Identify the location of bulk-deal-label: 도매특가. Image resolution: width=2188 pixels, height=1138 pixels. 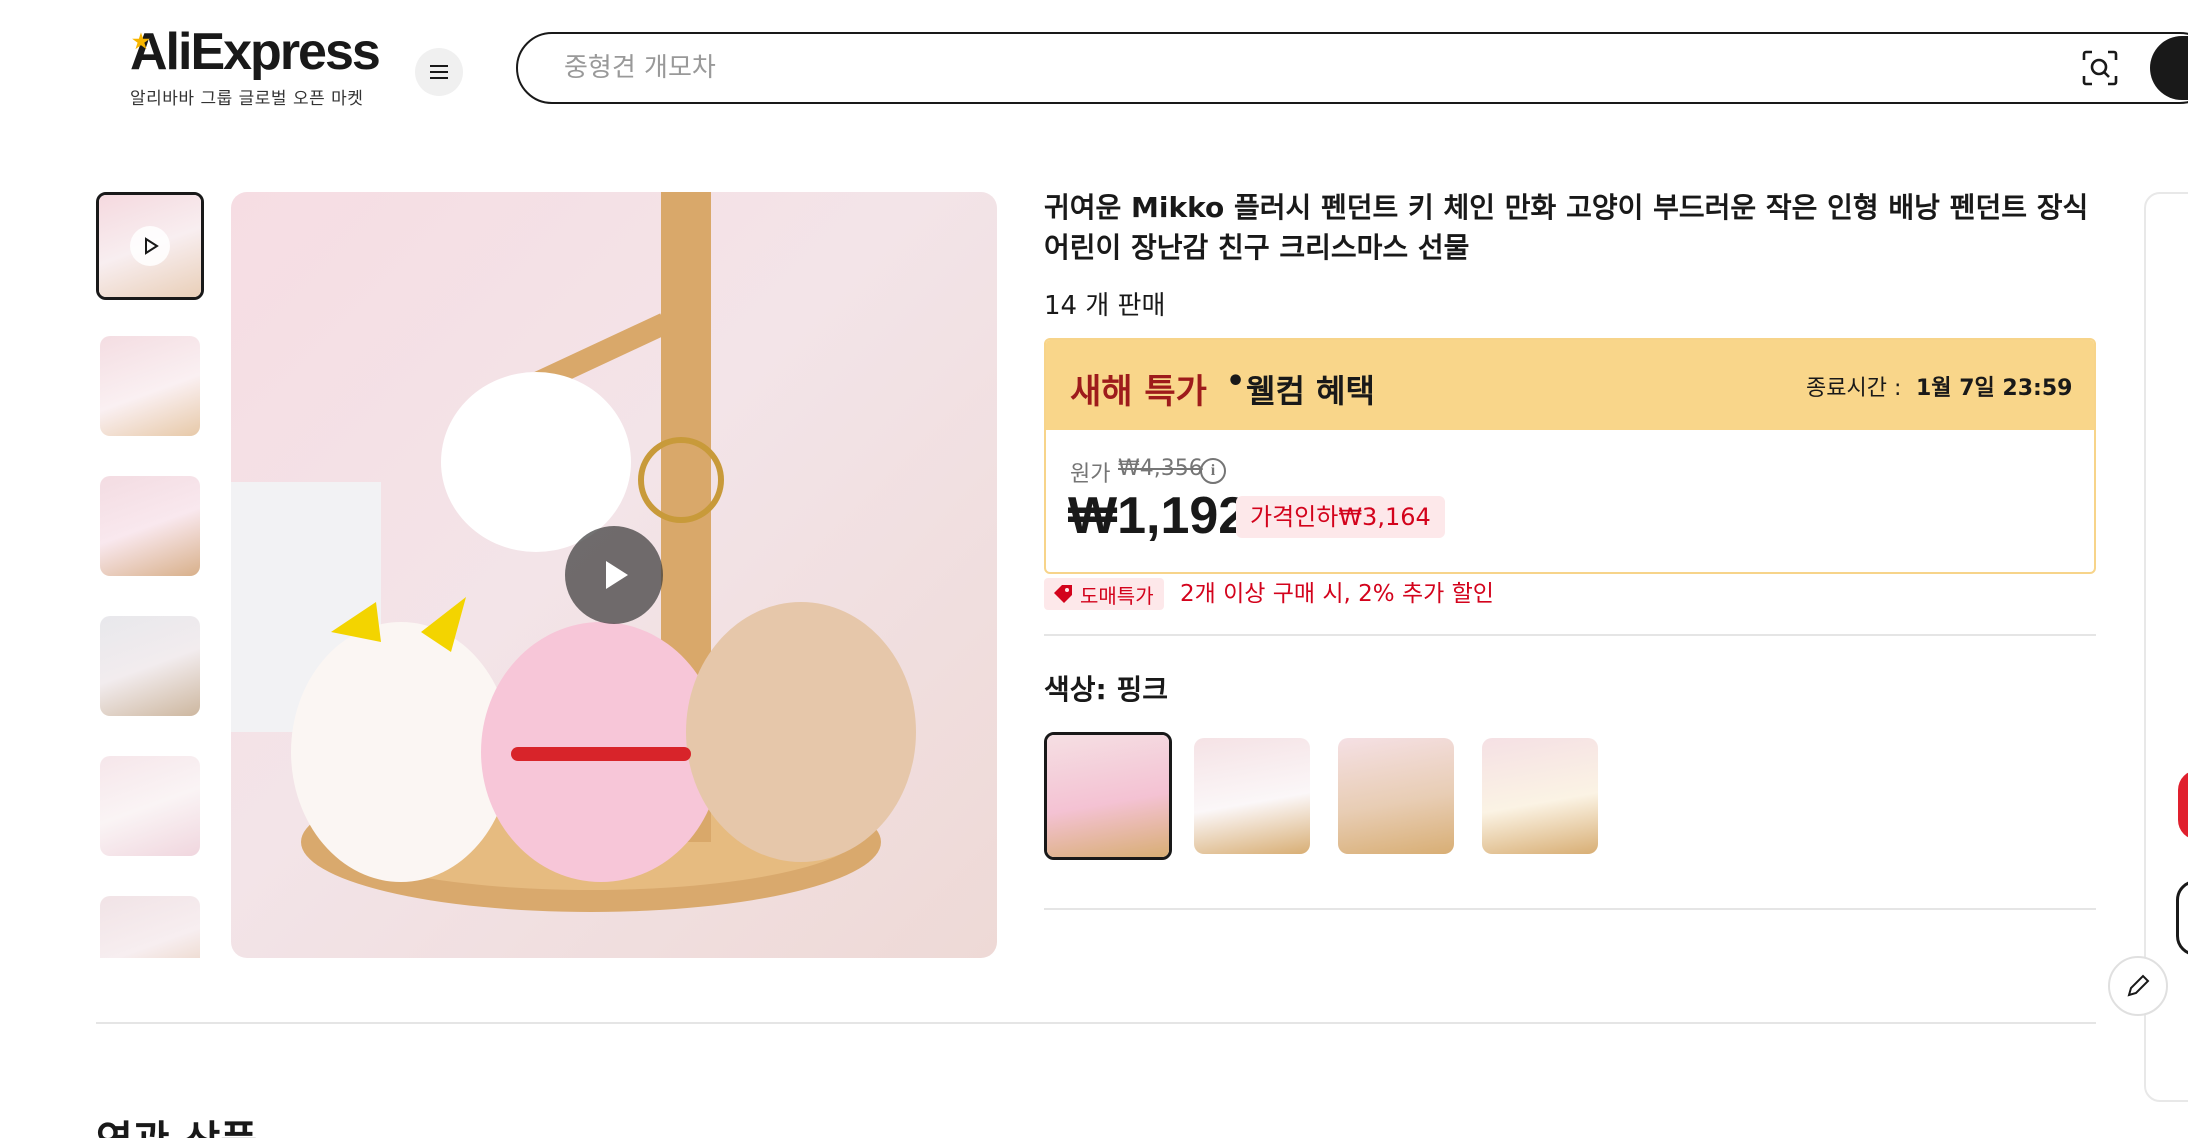
(1117, 595).